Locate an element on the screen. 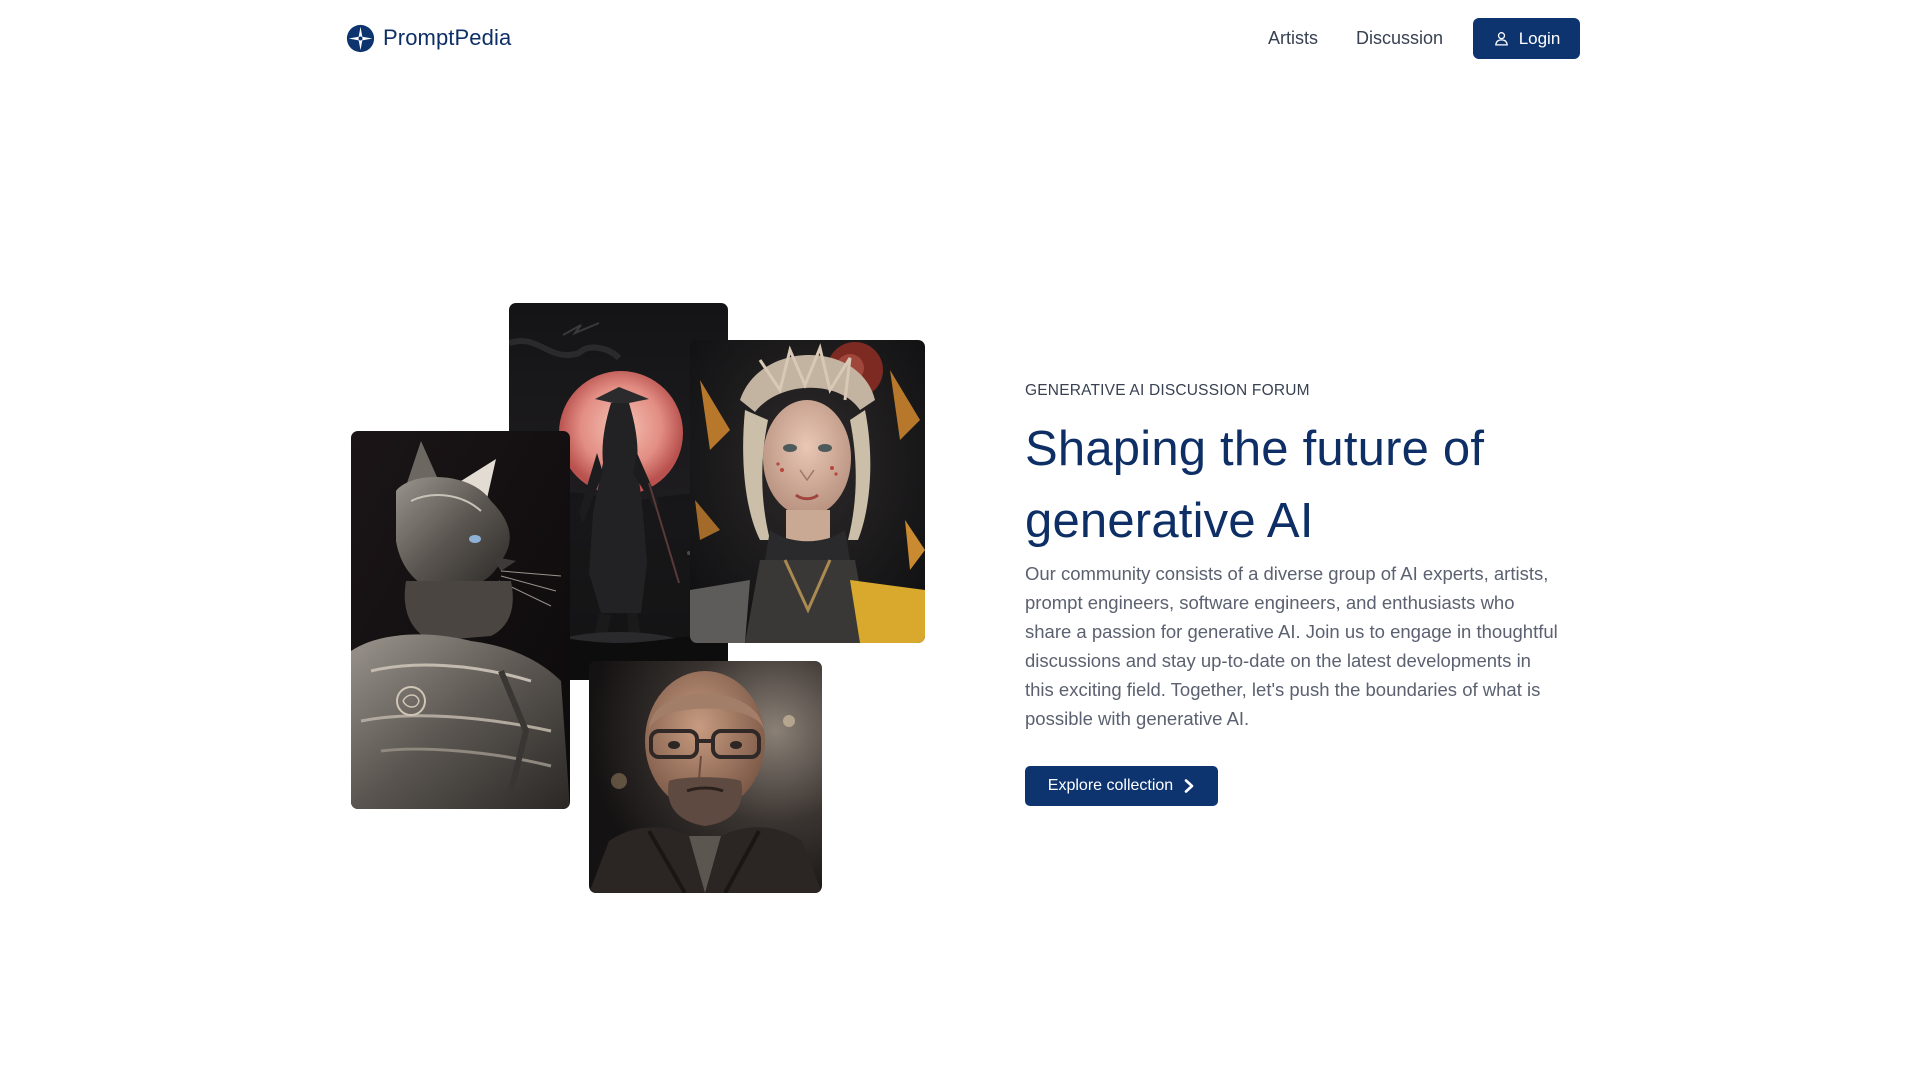 This screenshot has width=1920, height=1080. hero-title: Shaping the future of generative AI is located at coordinates (1255, 485).